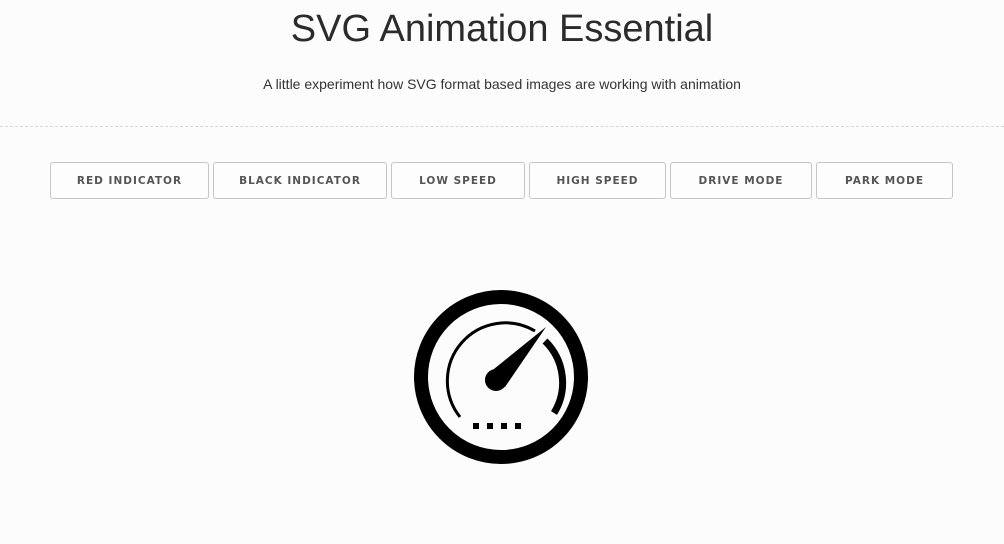 The image size is (1004, 544). Describe the element at coordinates (741, 180) in the screenshot. I see `drive-mode-button: DRIVE MODE` at that location.